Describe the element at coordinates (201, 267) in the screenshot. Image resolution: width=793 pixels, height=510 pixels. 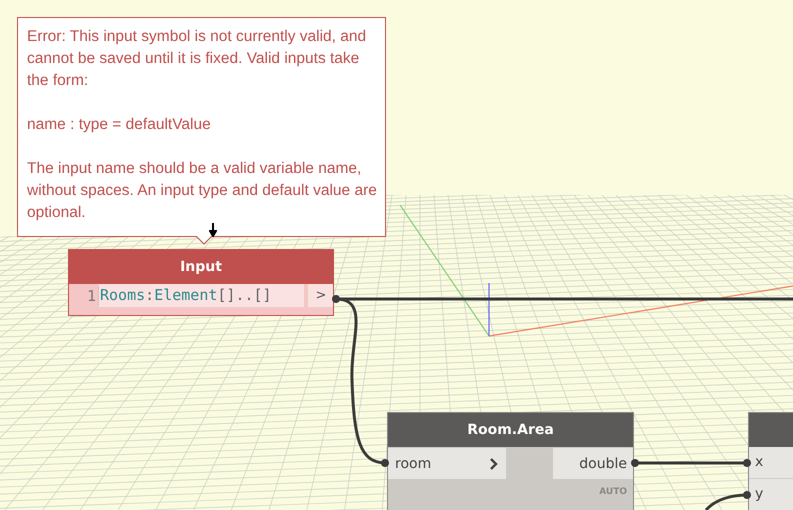
I see `node-title: Input` at that location.